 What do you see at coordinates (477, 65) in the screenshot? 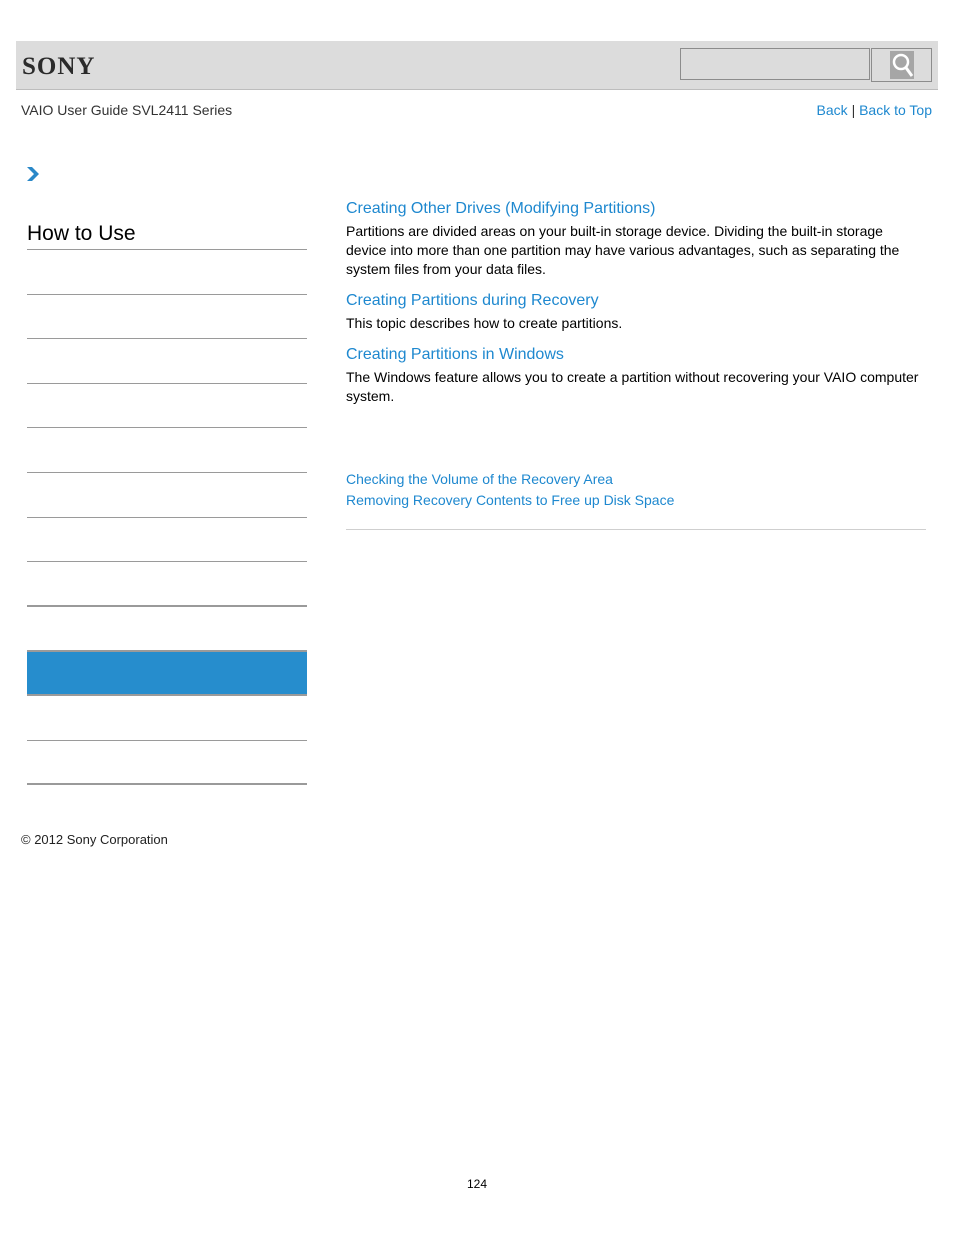
I see `header-bar: SONY` at bounding box center [477, 65].